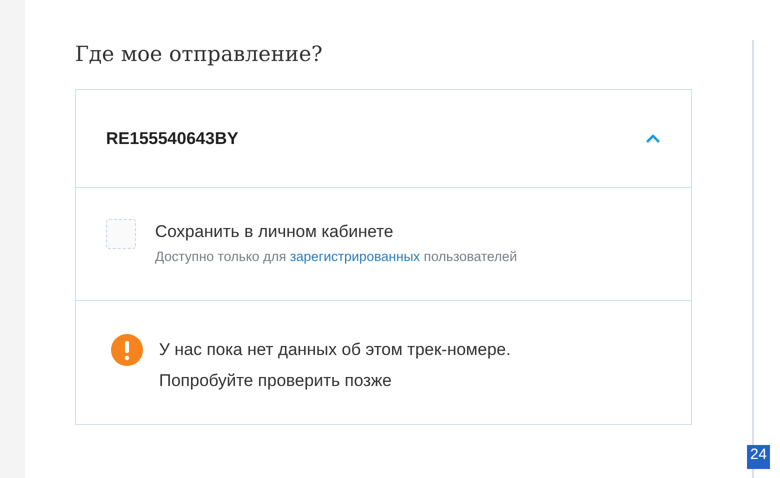 Image resolution: width=780 pixels, height=478 pixels. I want to click on chevron-up-icon, so click(653, 139).